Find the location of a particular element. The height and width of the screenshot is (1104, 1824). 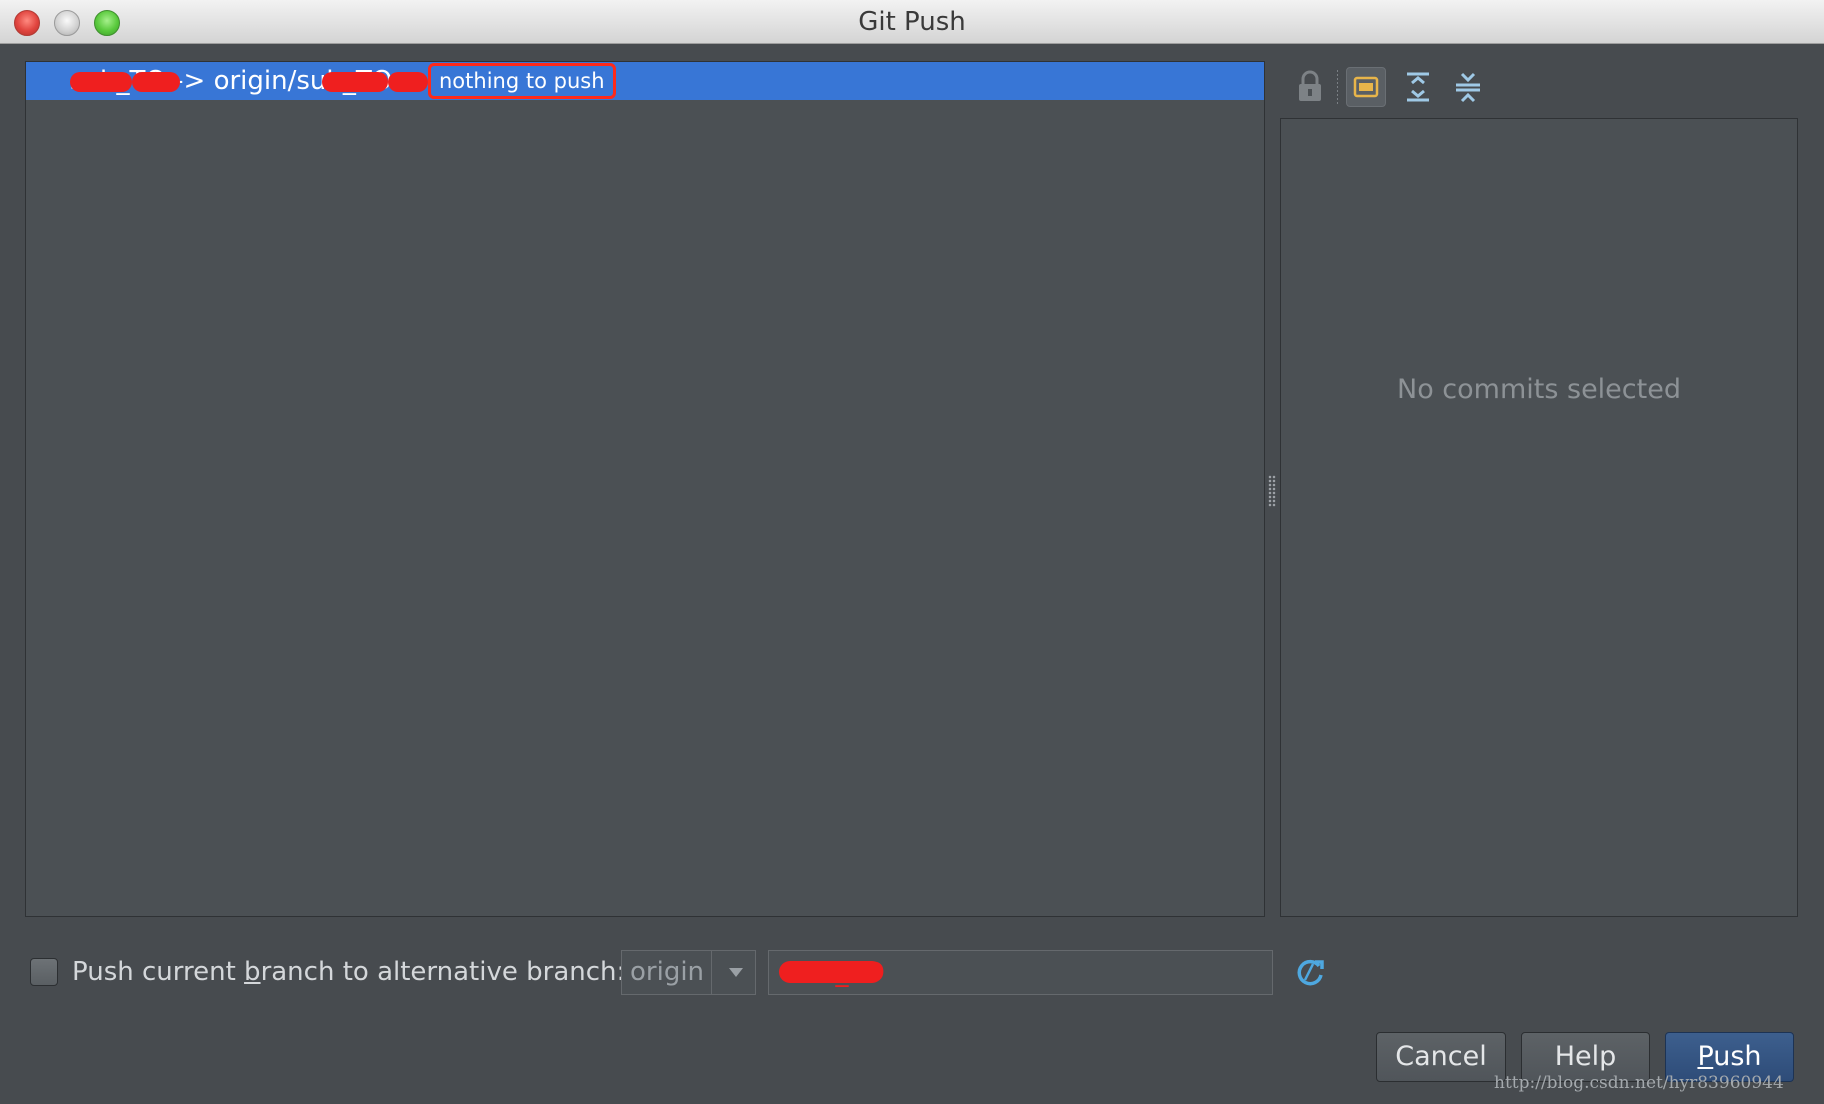

label-prefix: Push current is located at coordinates (158, 972).